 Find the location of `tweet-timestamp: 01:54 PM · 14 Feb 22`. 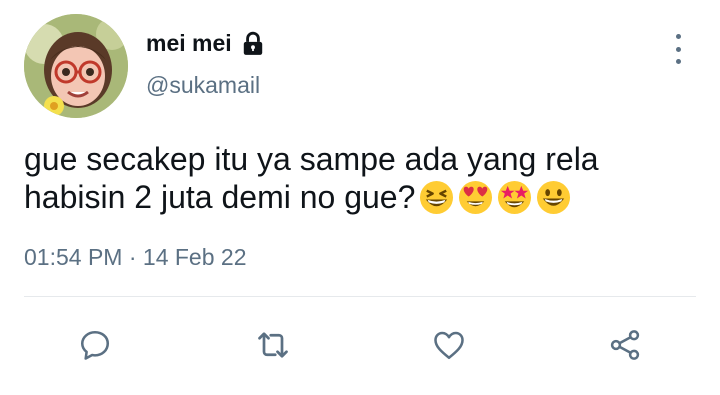

tweet-timestamp: 01:54 PM · 14 Feb 22 is located at coordinates (135, 257).